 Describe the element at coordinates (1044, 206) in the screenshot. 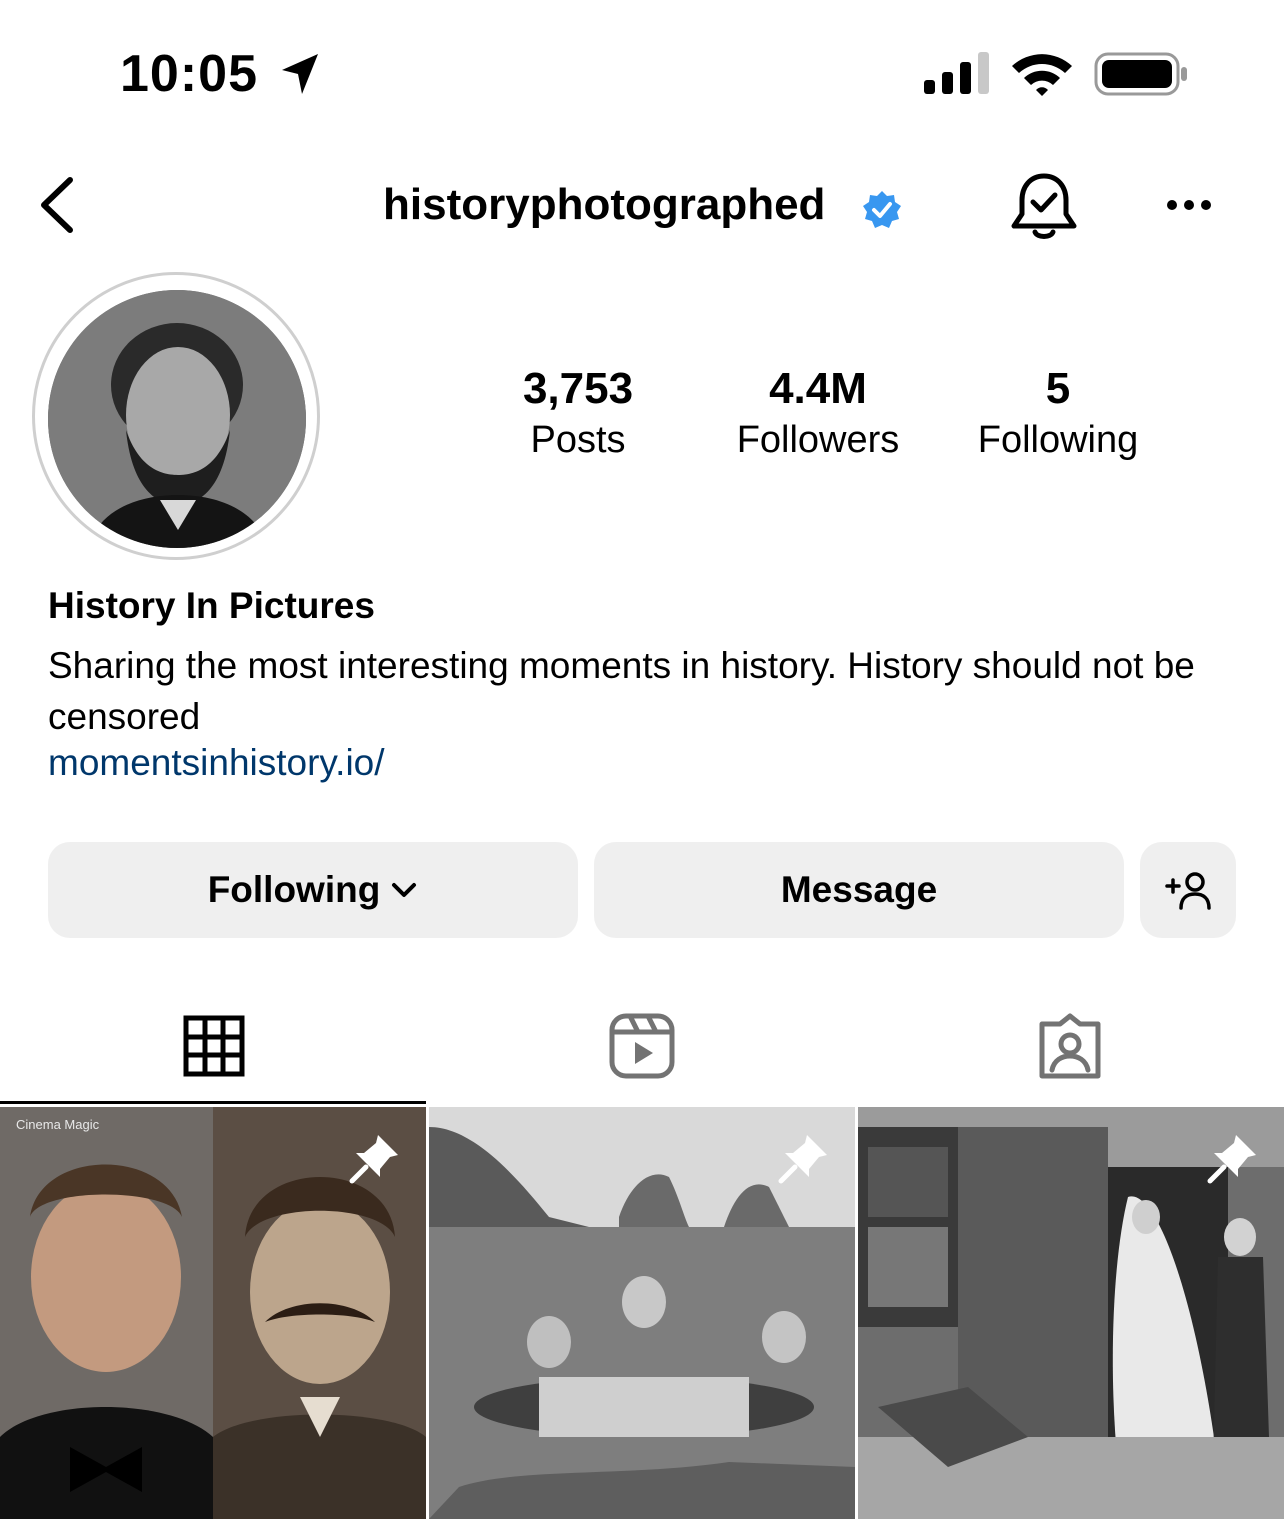

I see `notifications-button` at that location.